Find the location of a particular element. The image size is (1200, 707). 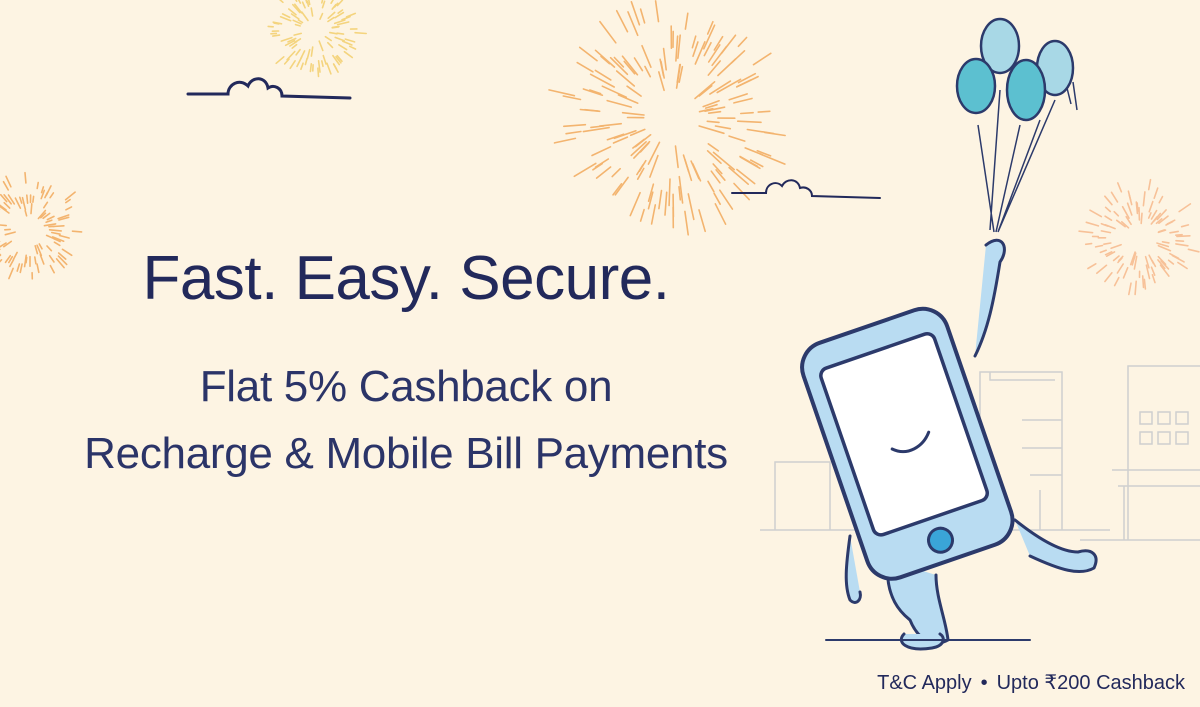

offer-line-1: Flat 5% Cashback on is located at coordinates (406, 386).